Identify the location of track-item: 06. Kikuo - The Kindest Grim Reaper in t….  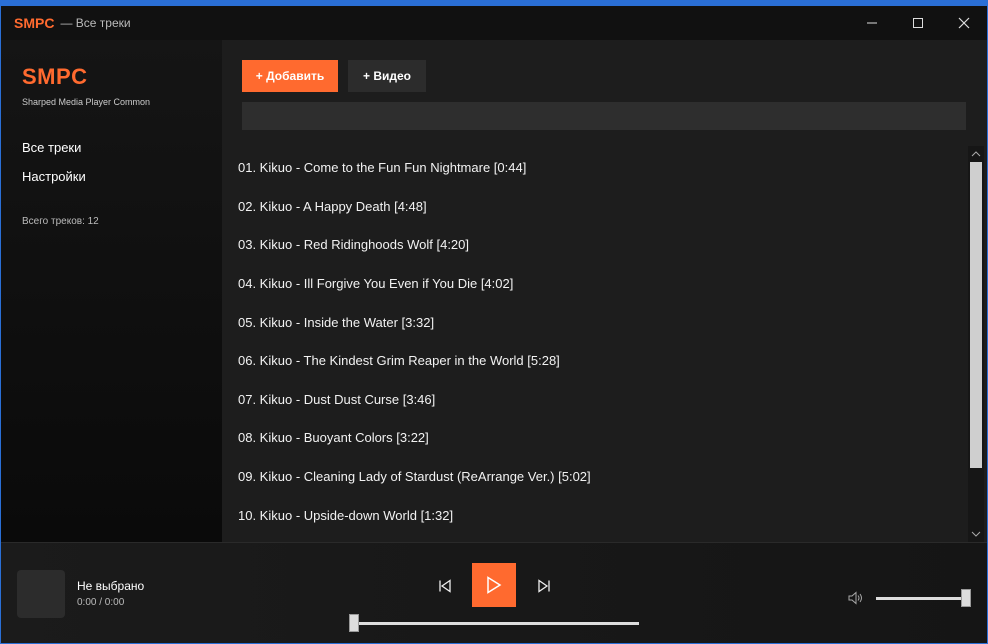
(598, 360).